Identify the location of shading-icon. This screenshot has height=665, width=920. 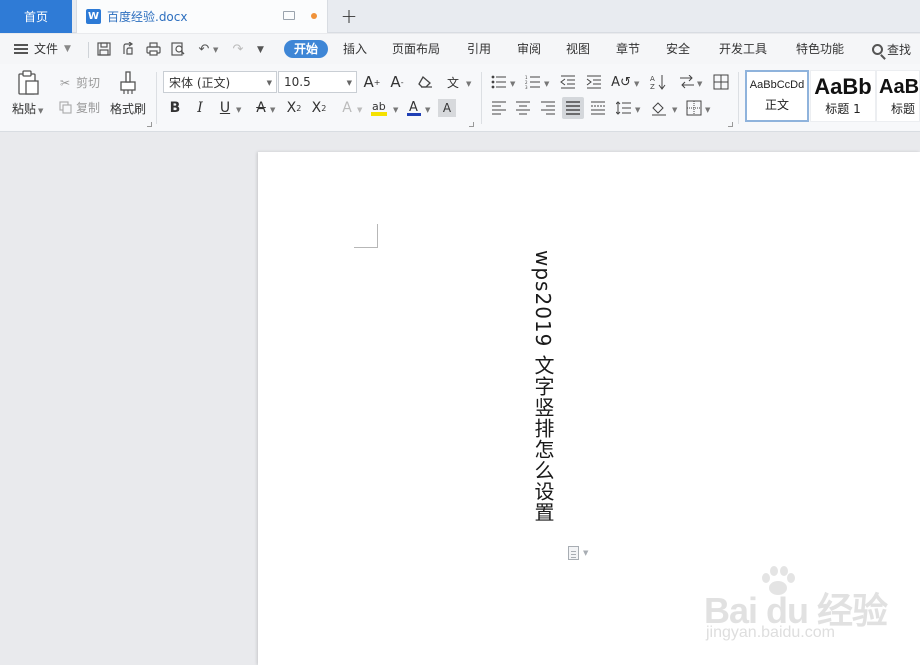
(659, 108).